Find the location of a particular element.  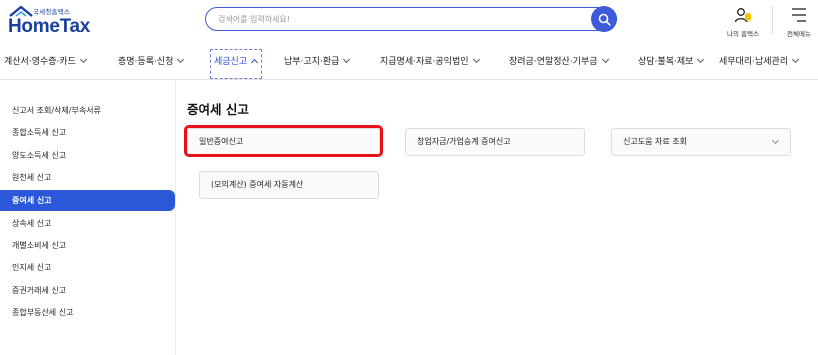

nav-item-payment: 납부·고지·환급 is located at coordinates (317, 60).